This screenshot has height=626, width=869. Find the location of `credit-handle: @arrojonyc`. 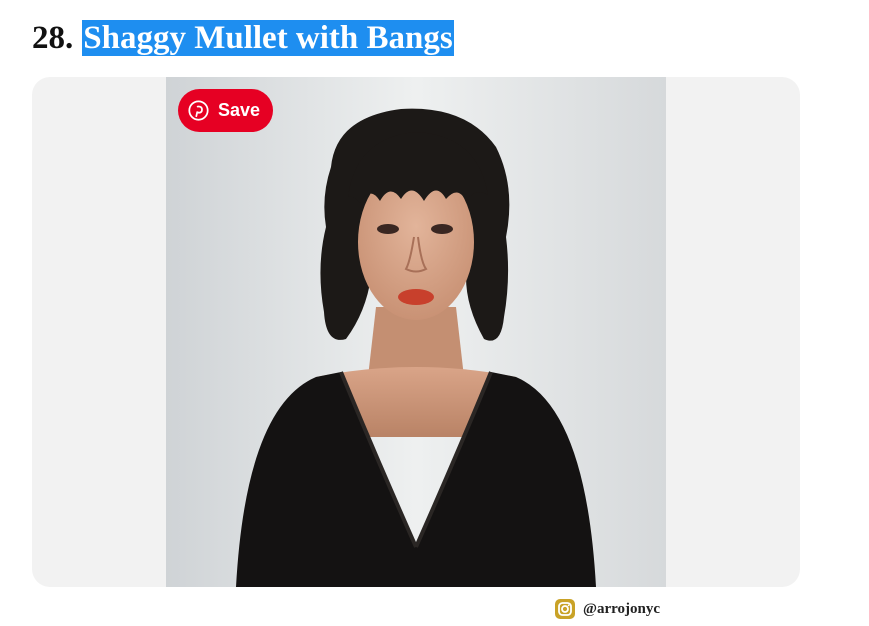

credit-handle: @arrojonyc is located at coordinates (621, 608).